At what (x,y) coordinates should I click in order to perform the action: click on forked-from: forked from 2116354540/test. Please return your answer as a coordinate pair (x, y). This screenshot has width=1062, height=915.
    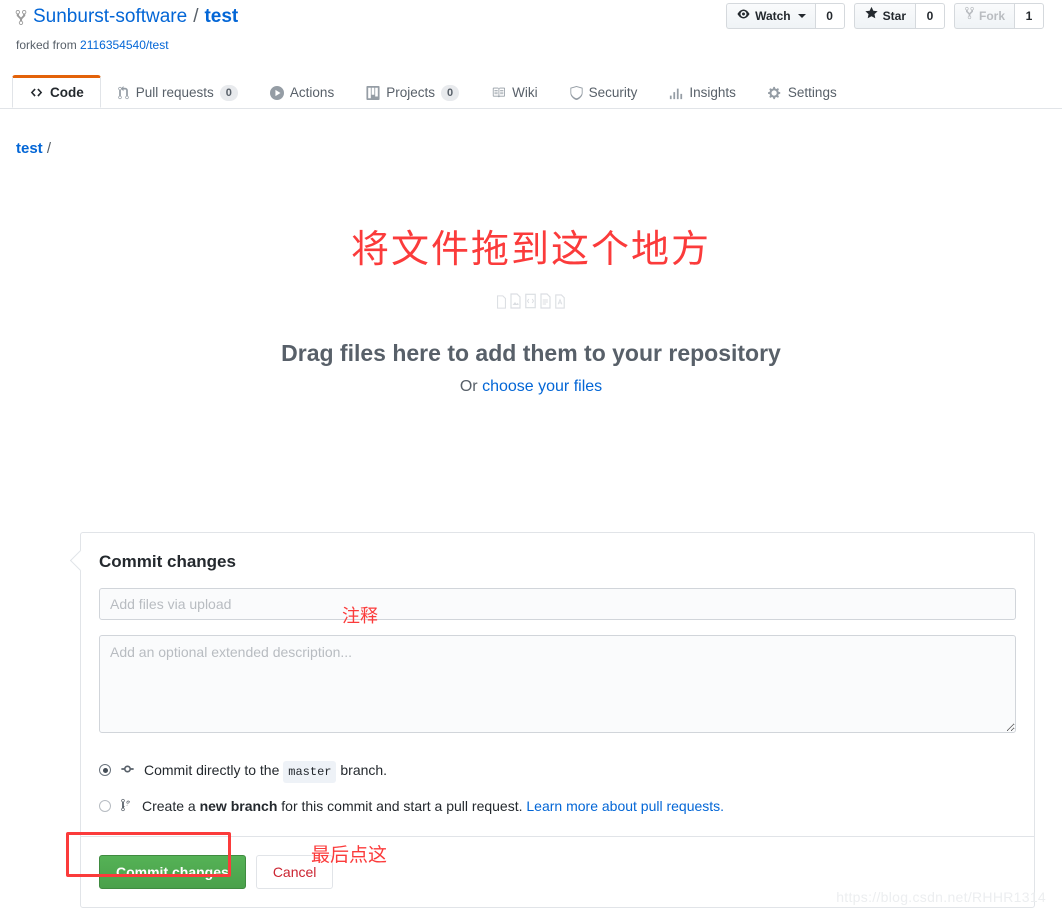
    Looking at the image, I should click on (92, 45).